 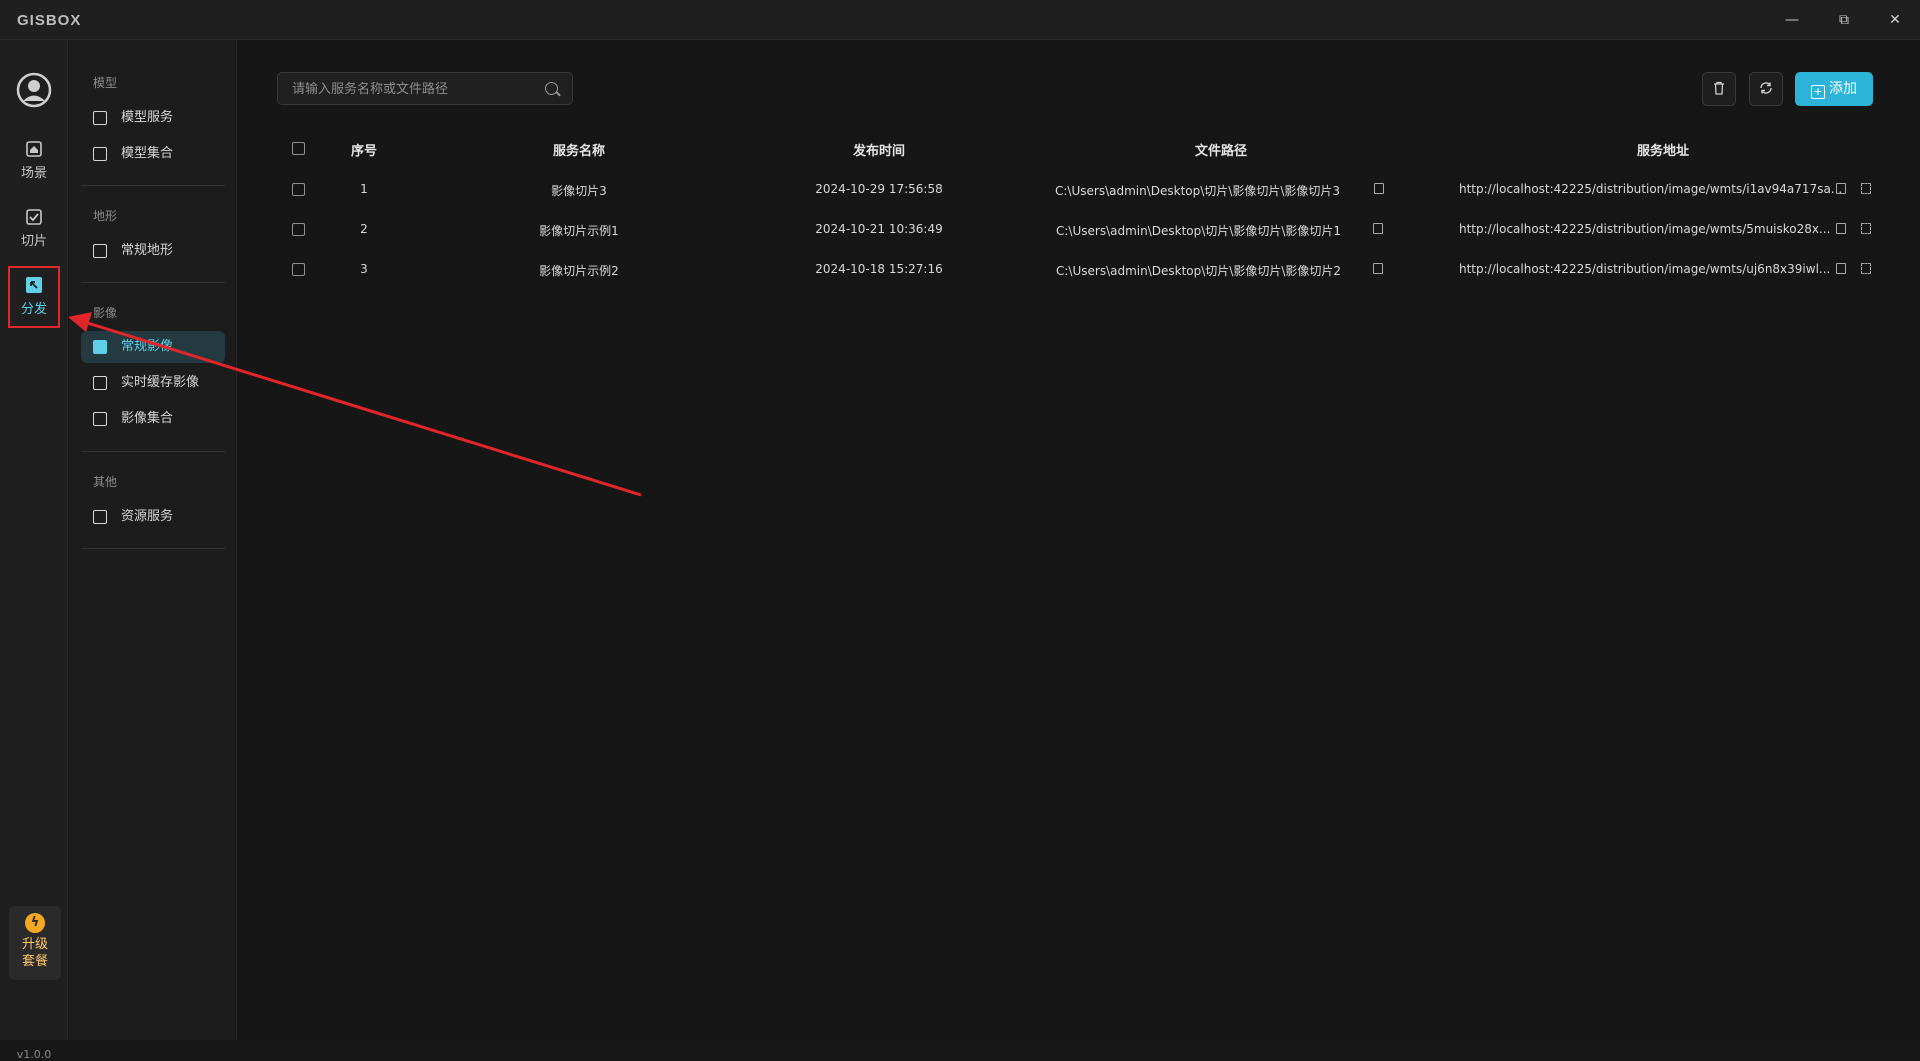 What do you see at coordinates (579, 191) in the screenshot?
I see `row-service-name: 影像切片3` at bounding box center [579, 191].